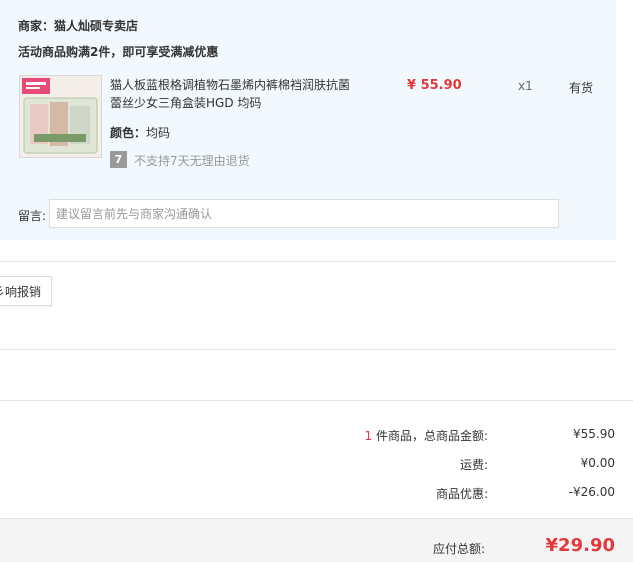 The image size is (633, 562). Describe the element at coordinates (473, 465) in the screenshot. I see `shipping-label: 运费:` at that location.